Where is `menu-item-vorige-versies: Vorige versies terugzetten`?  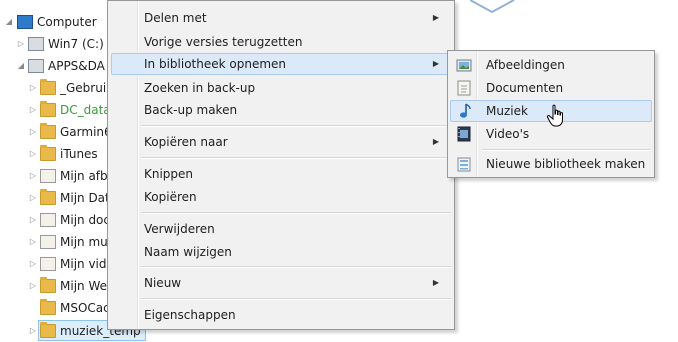 menu-item-vorige-versies: Vorige versies terugzetten is located at coordinates (281, 42).